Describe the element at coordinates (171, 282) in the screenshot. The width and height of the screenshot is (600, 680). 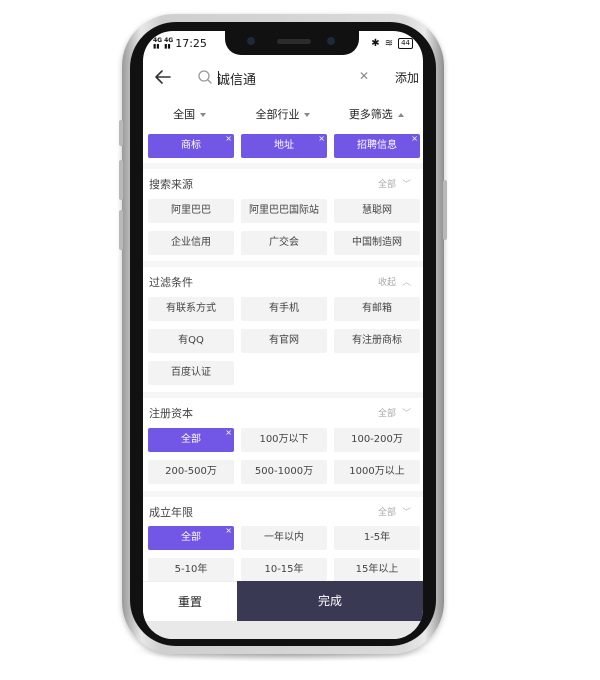
I see `condition-section-title: 过滤条件` at that location.